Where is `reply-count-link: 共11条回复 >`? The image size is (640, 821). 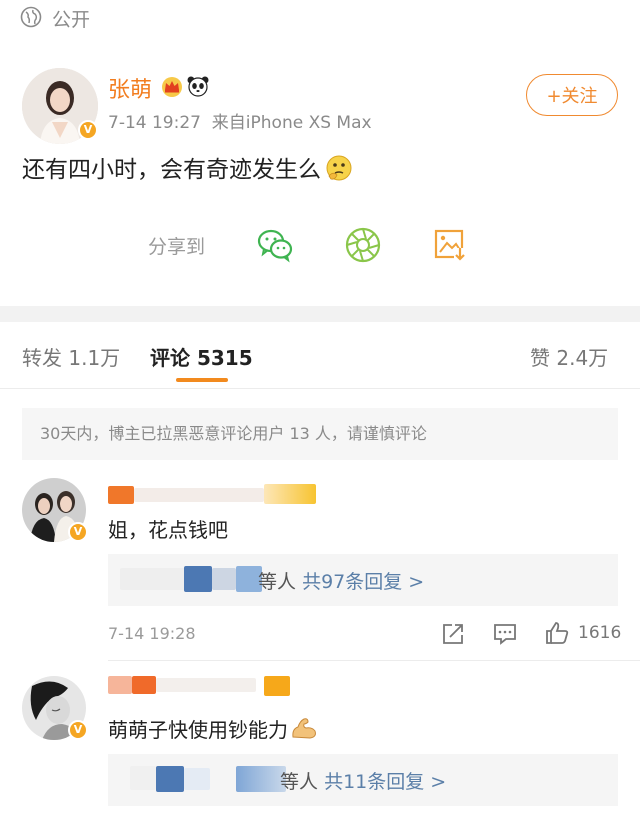 reply-count-link: 共11条回复 > is located at coordinates (385, 782).